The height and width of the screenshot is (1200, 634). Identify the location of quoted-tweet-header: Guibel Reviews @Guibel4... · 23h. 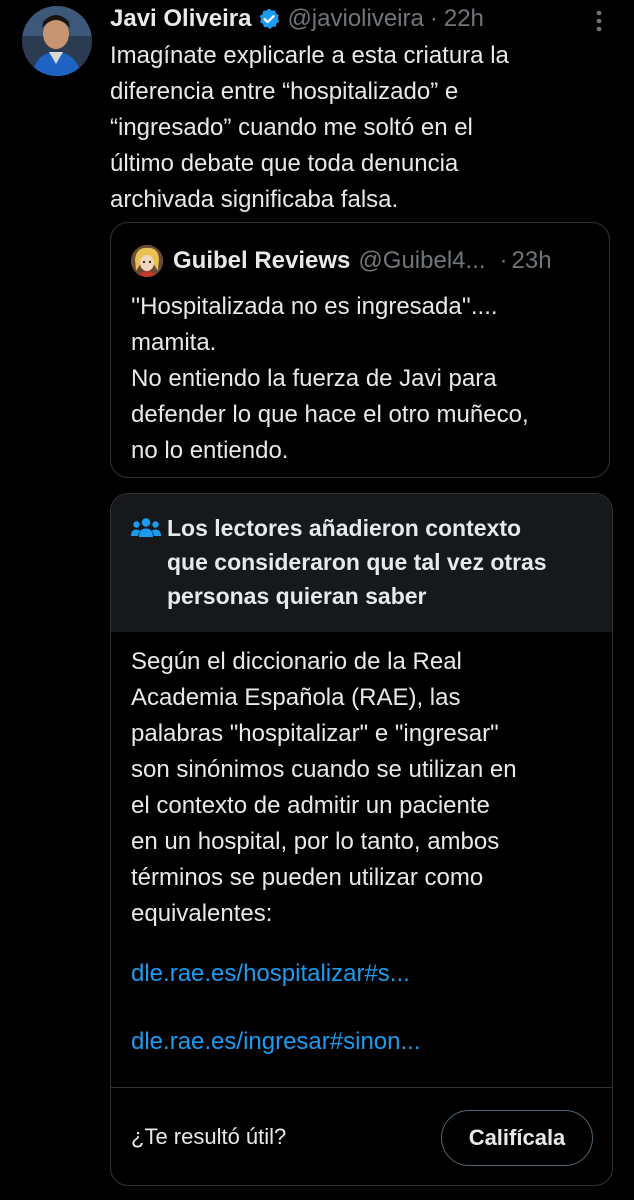
(341, 261).